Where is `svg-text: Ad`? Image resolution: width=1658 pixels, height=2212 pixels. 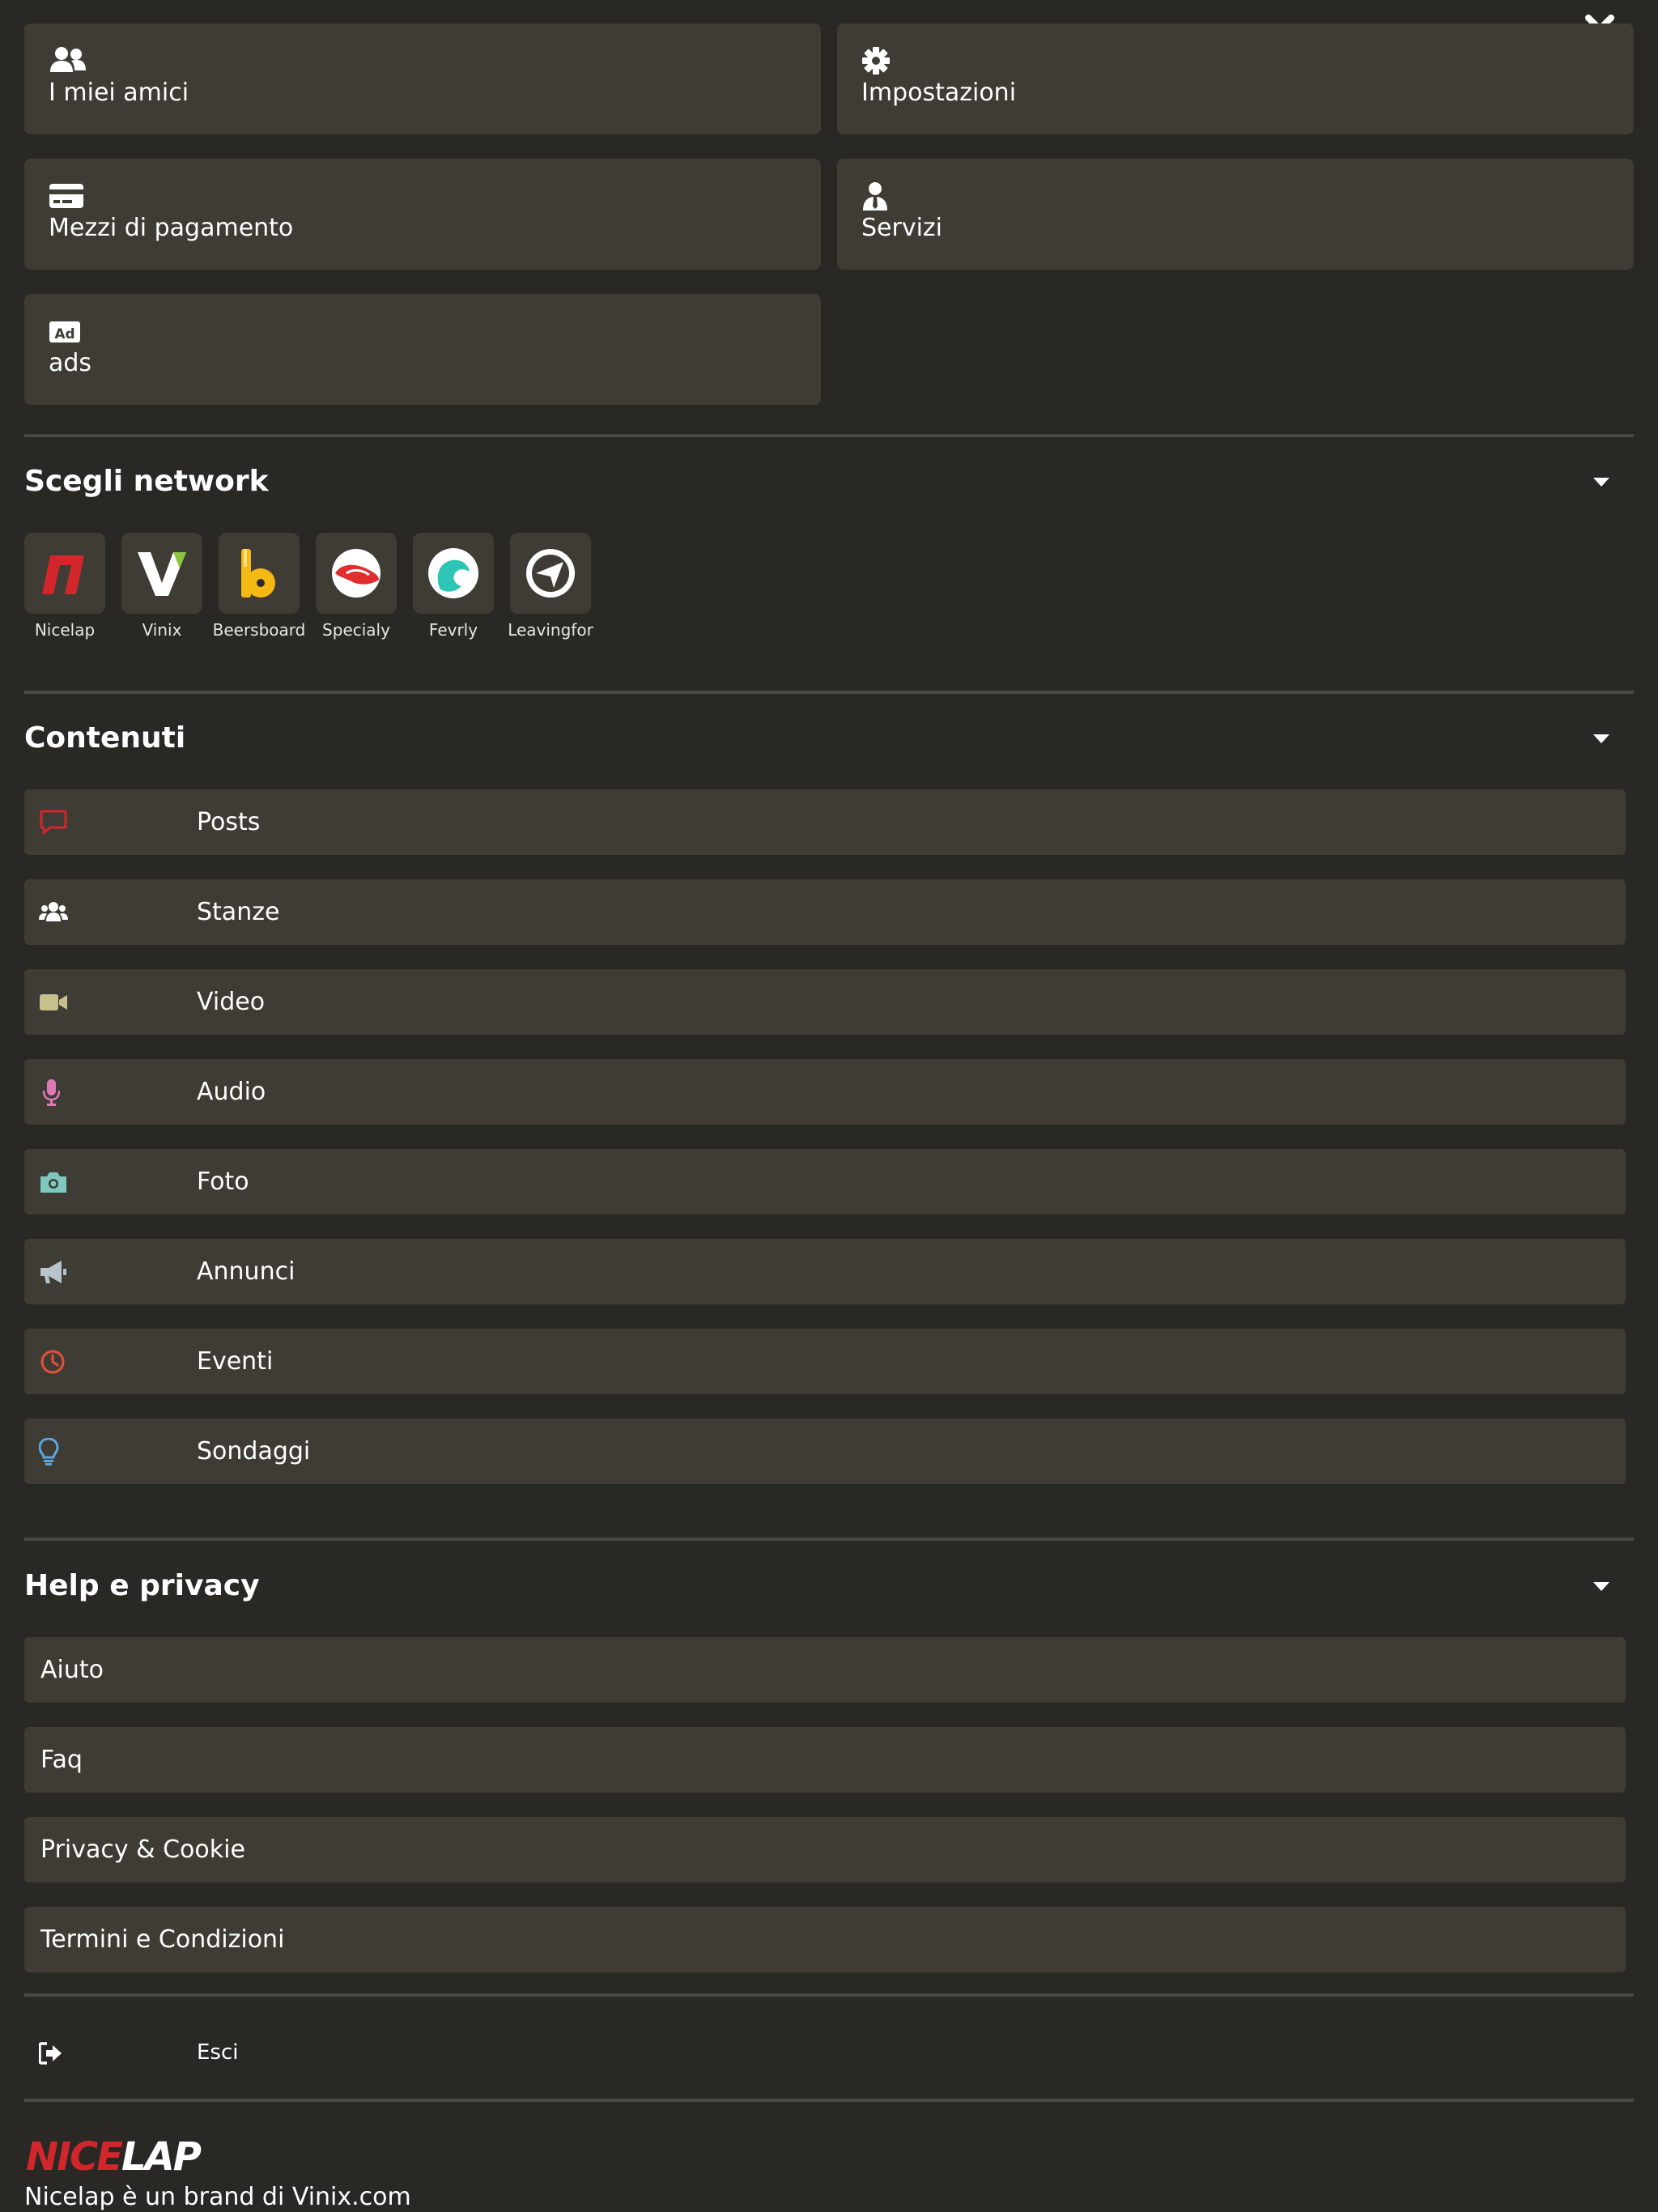 svg-text: Ad is located at coordinates (64, 334).